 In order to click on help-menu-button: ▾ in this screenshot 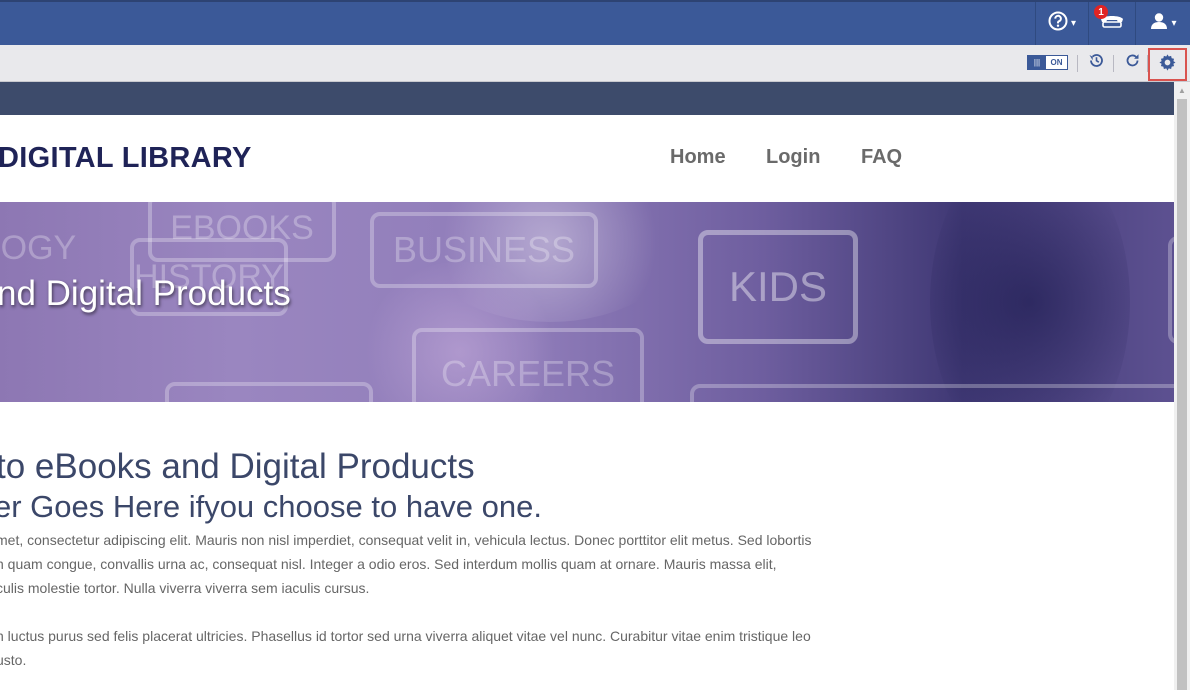, I will do `click(1061, 23)`.